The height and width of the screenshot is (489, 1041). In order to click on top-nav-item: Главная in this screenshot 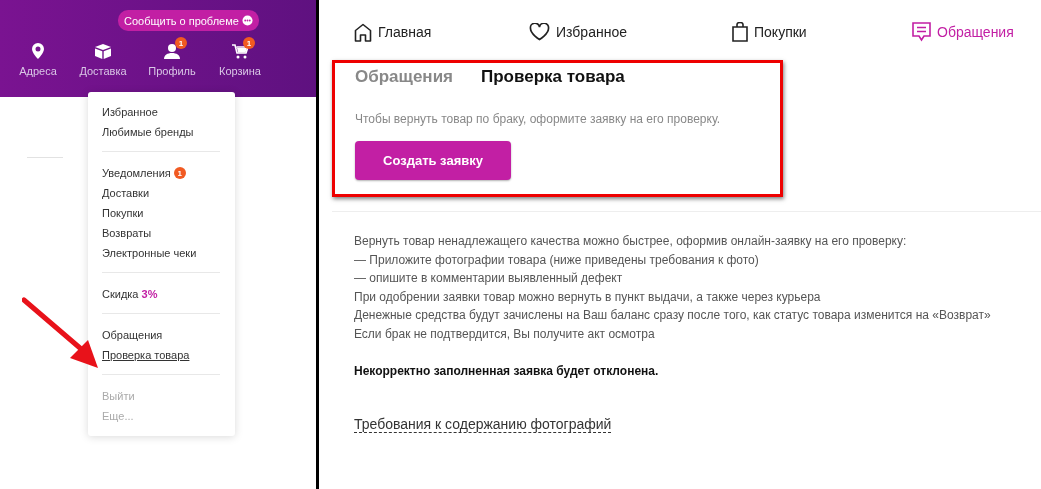, I will do `click(441, 32)`.